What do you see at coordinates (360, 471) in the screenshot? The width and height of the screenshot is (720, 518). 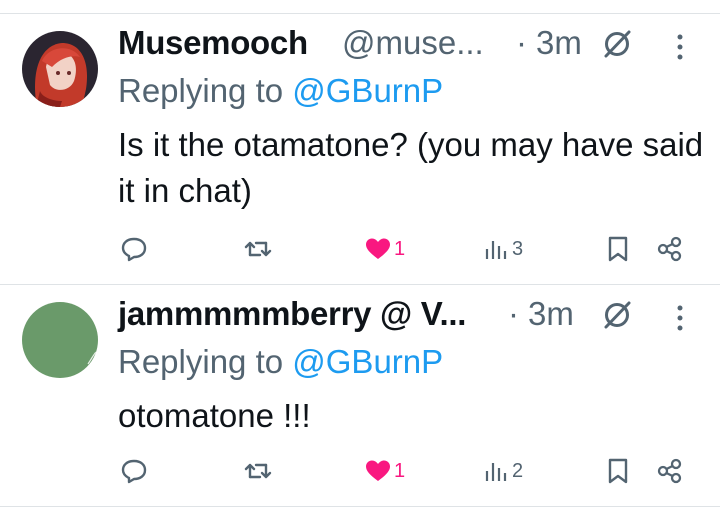 I see `action-bar: 1 2` at bounding box center [360, 471].